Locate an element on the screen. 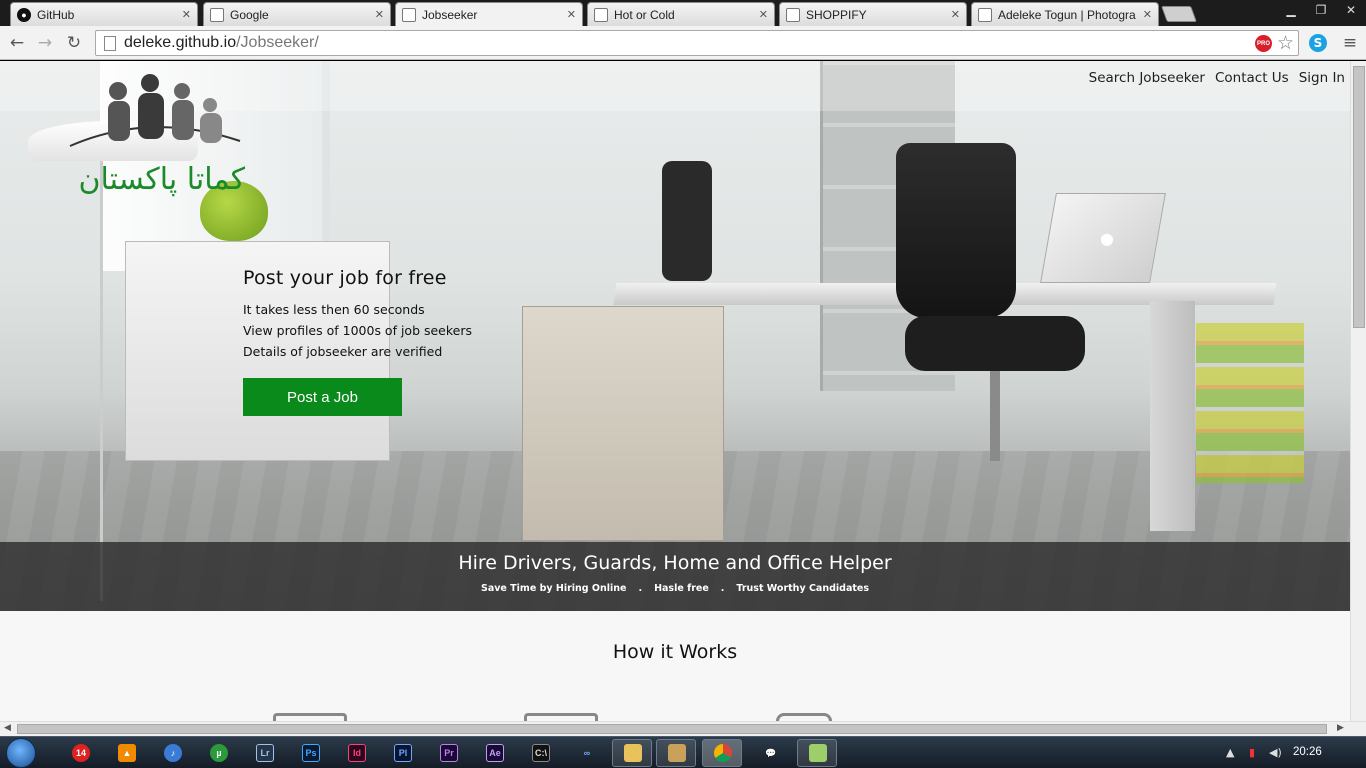 This screenshot has width=1366, height=768. tab-title: Adeleke Togun | Photogra is located at coordinates (1067, 14).